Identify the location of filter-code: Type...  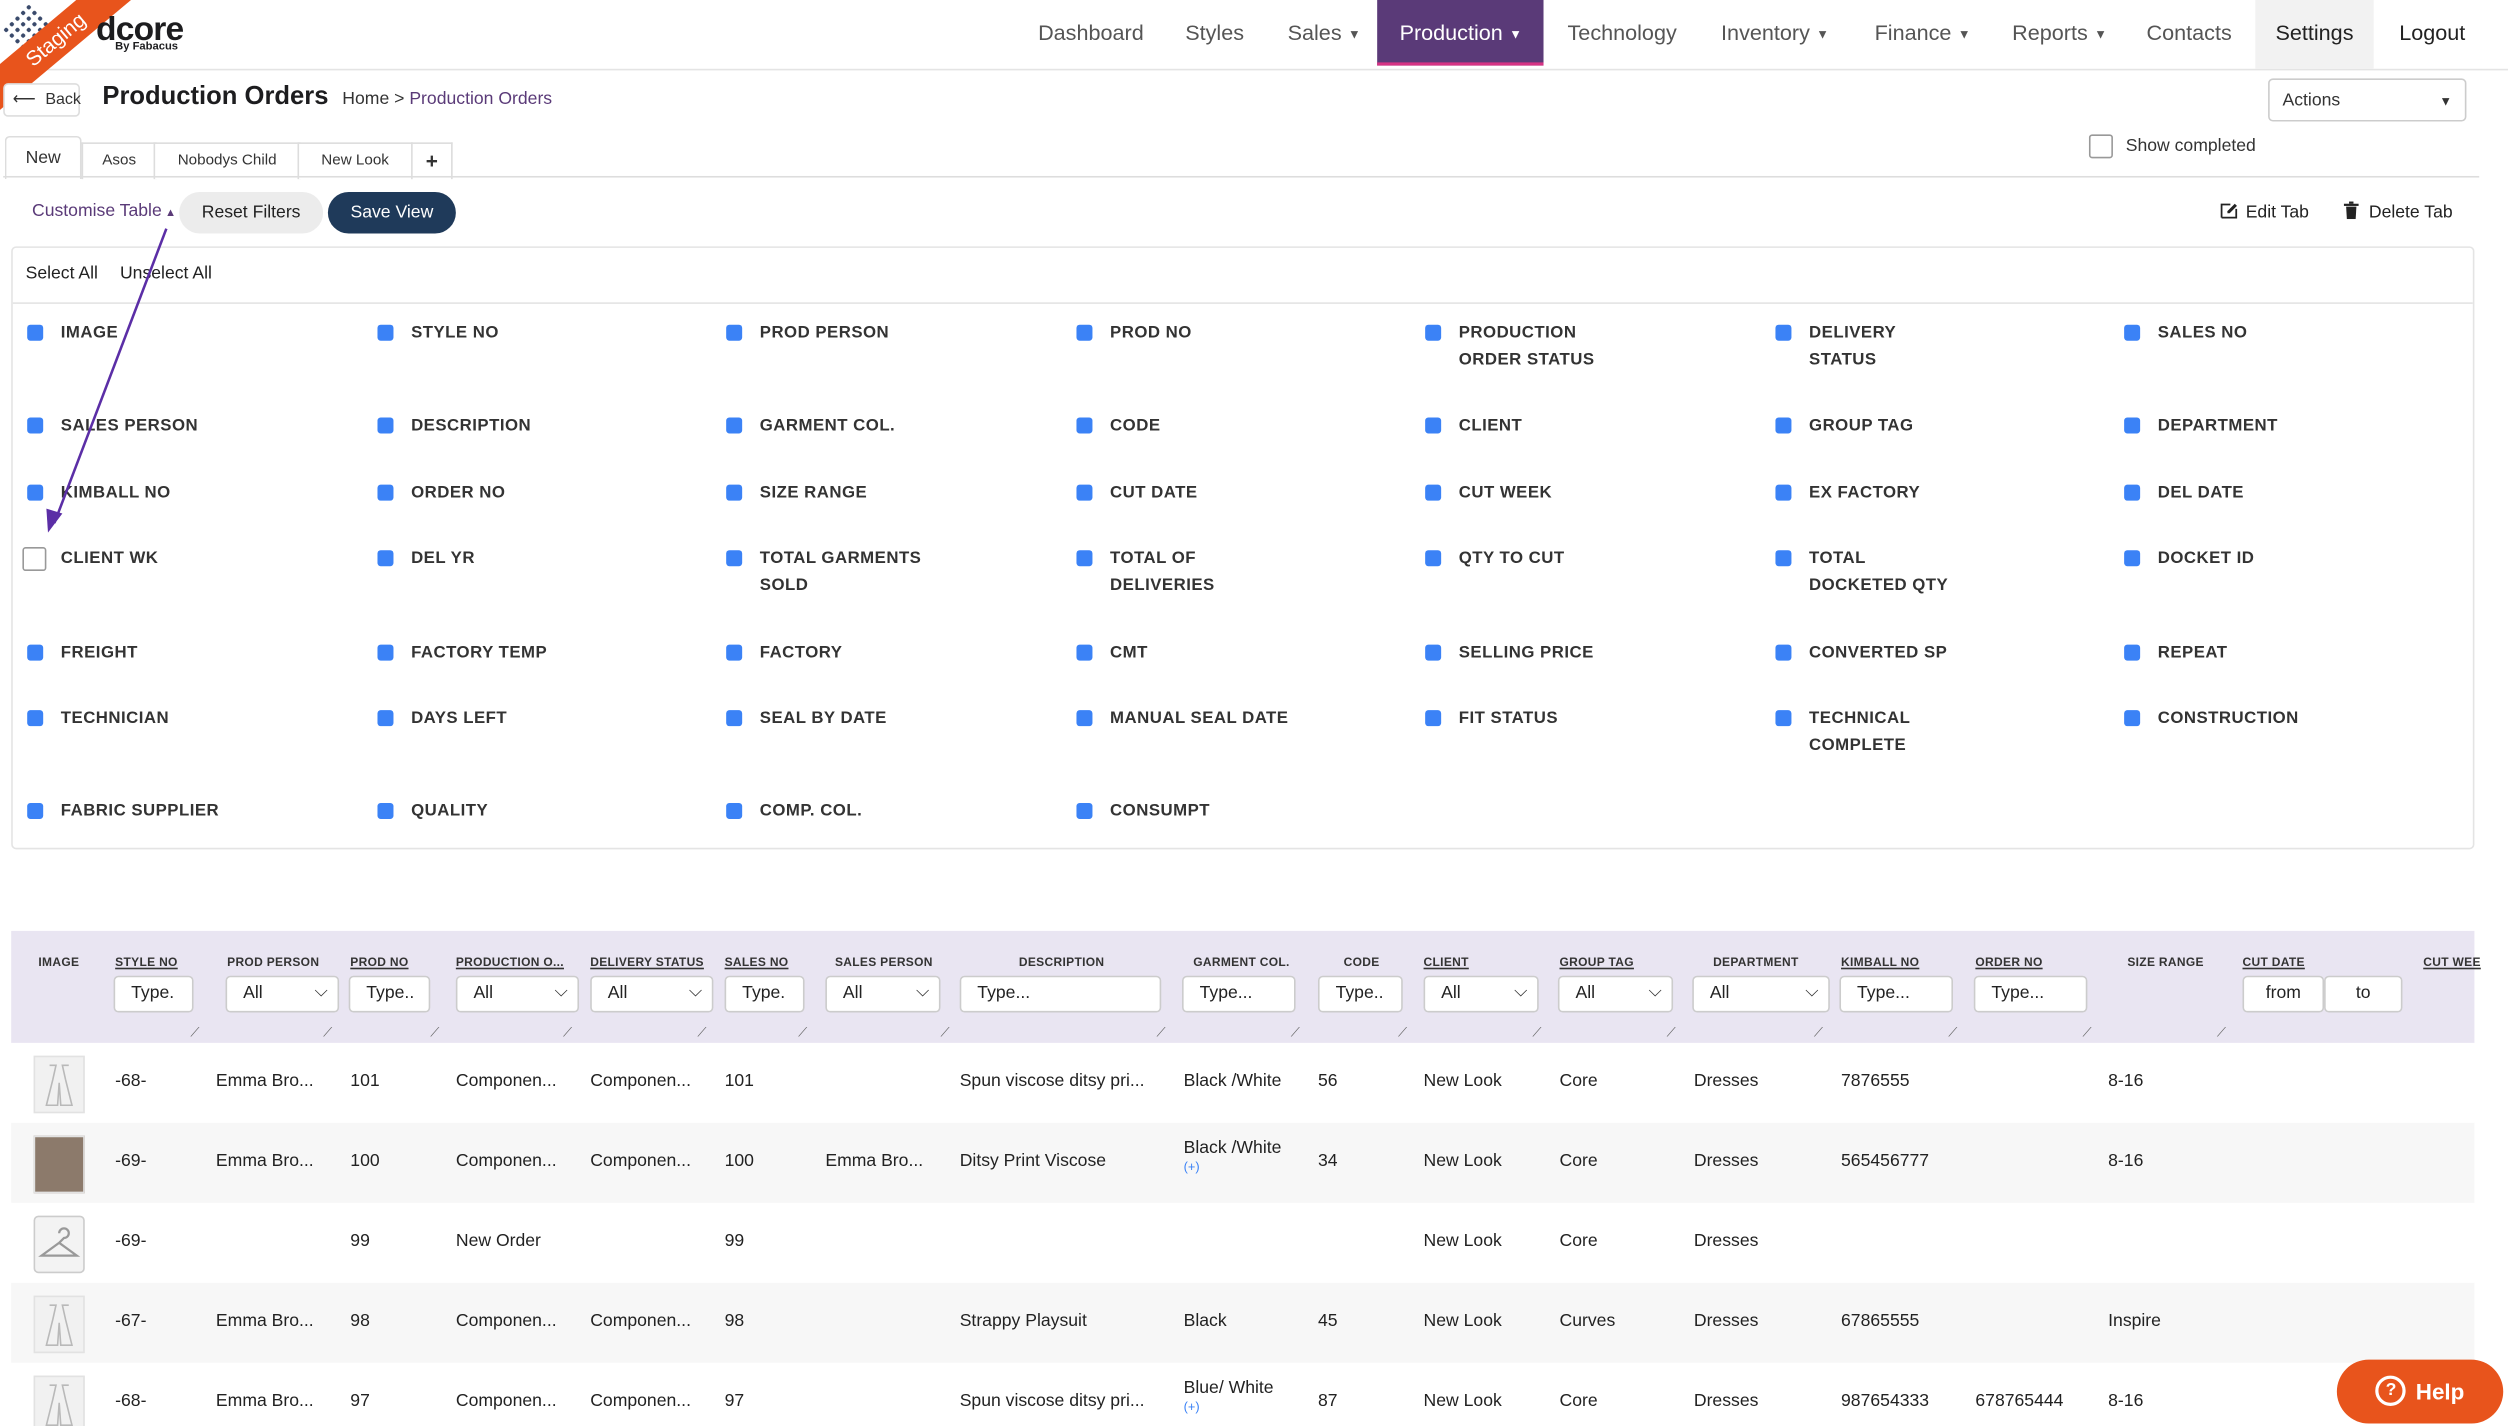
(1360, 994).